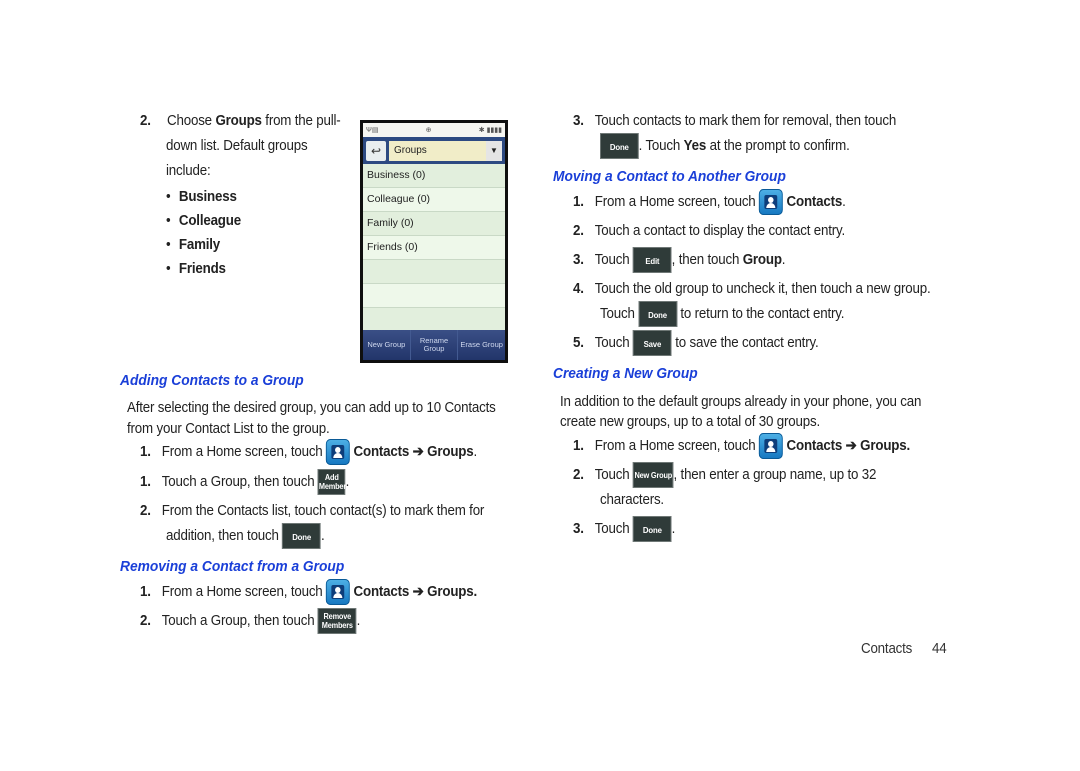 The image size is (1080, 771). Describe the element at coordinates (372, 130) in the screenshot. I see `signal-icon: Ψ▤` at that location.